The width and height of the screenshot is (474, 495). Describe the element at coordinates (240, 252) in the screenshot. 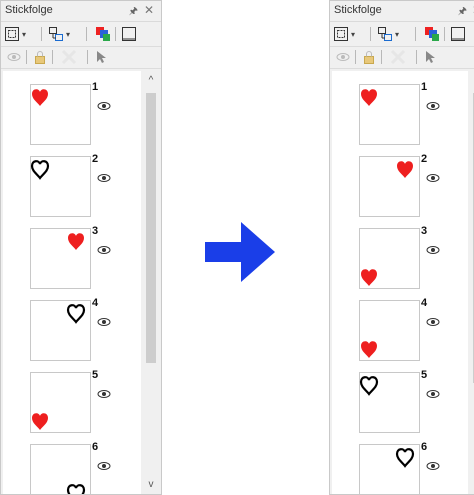

I see `right-arrow-icon` at that location.